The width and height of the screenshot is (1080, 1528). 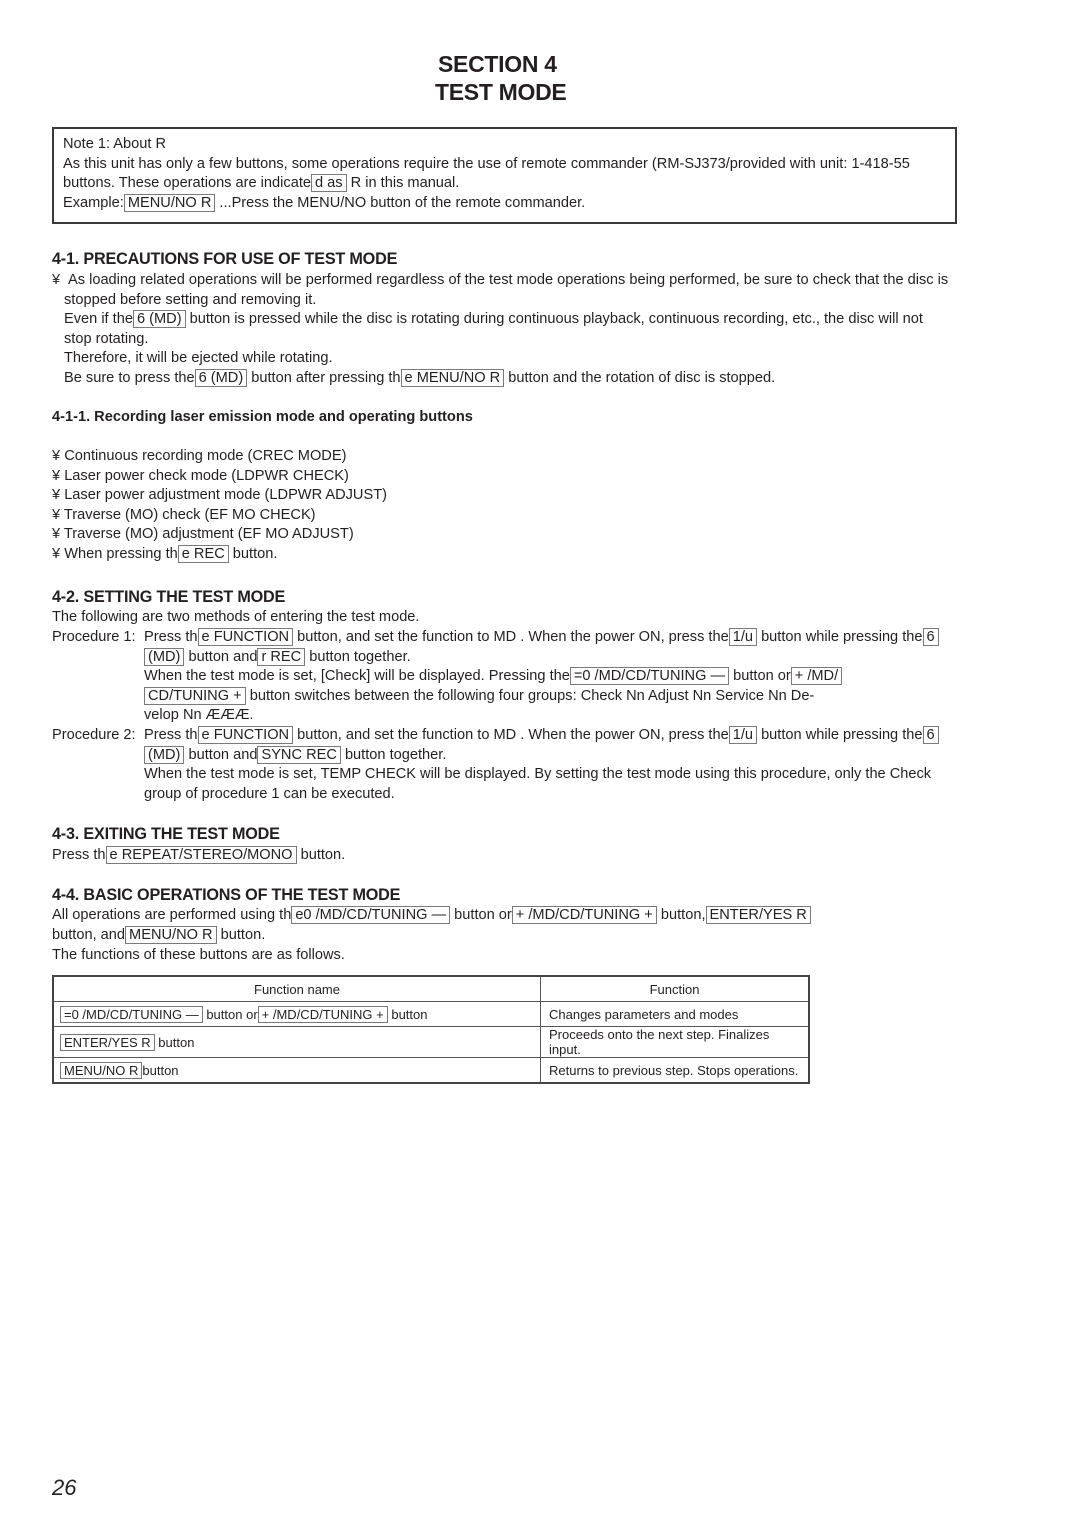 What do you see at coordinates (187, 183) in the screenshot?
I see `note-text: buttons. These operations are indicate` at bounding box center [187, 183].